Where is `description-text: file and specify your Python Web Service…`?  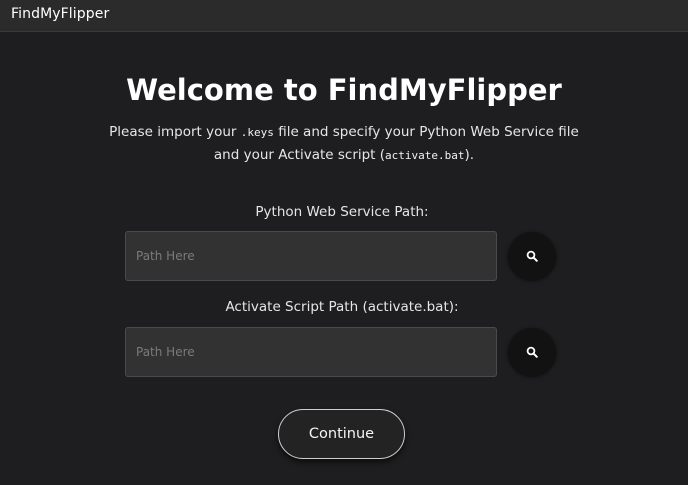
description-text: file and specify your Python Web Service… is located at coordinates (426, 132).